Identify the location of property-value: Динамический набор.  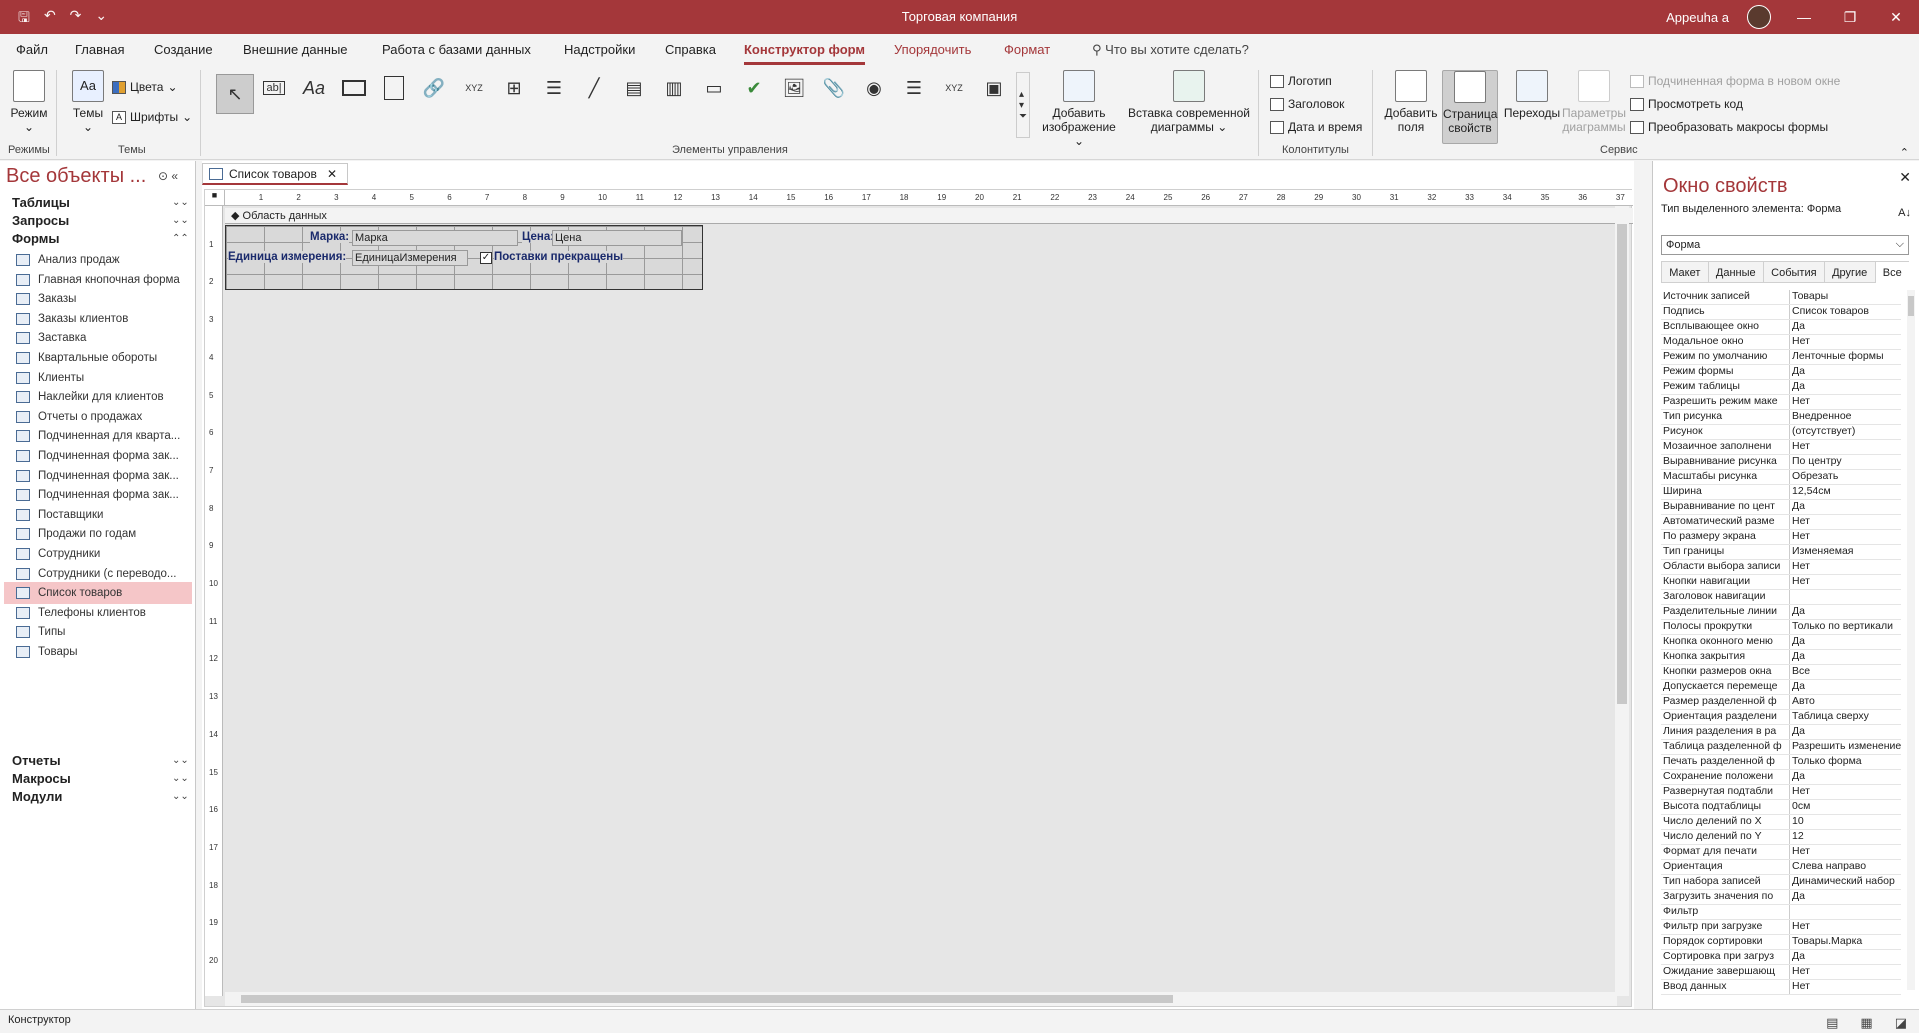
(1845, 882).